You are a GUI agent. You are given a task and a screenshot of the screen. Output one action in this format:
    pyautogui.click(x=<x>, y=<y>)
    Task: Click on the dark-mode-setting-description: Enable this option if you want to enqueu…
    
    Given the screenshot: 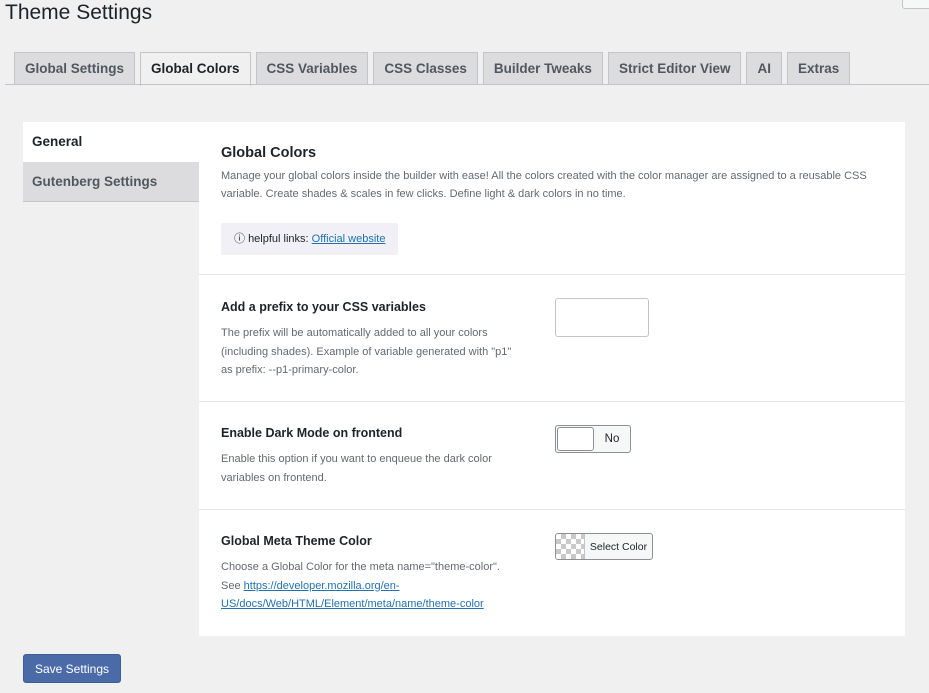 What is the action you would take?
    pyautogui.click(x=356, y=468)
    